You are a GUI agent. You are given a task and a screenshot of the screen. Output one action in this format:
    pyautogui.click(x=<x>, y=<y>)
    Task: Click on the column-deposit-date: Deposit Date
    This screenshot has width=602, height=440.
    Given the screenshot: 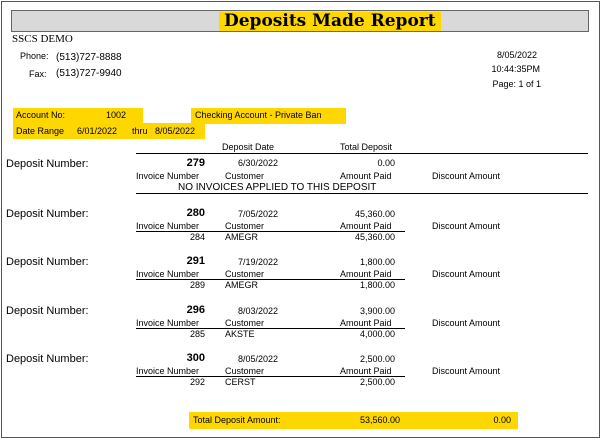 What is the action you would take?
    pyautogui.click(x=248, y=147)
    